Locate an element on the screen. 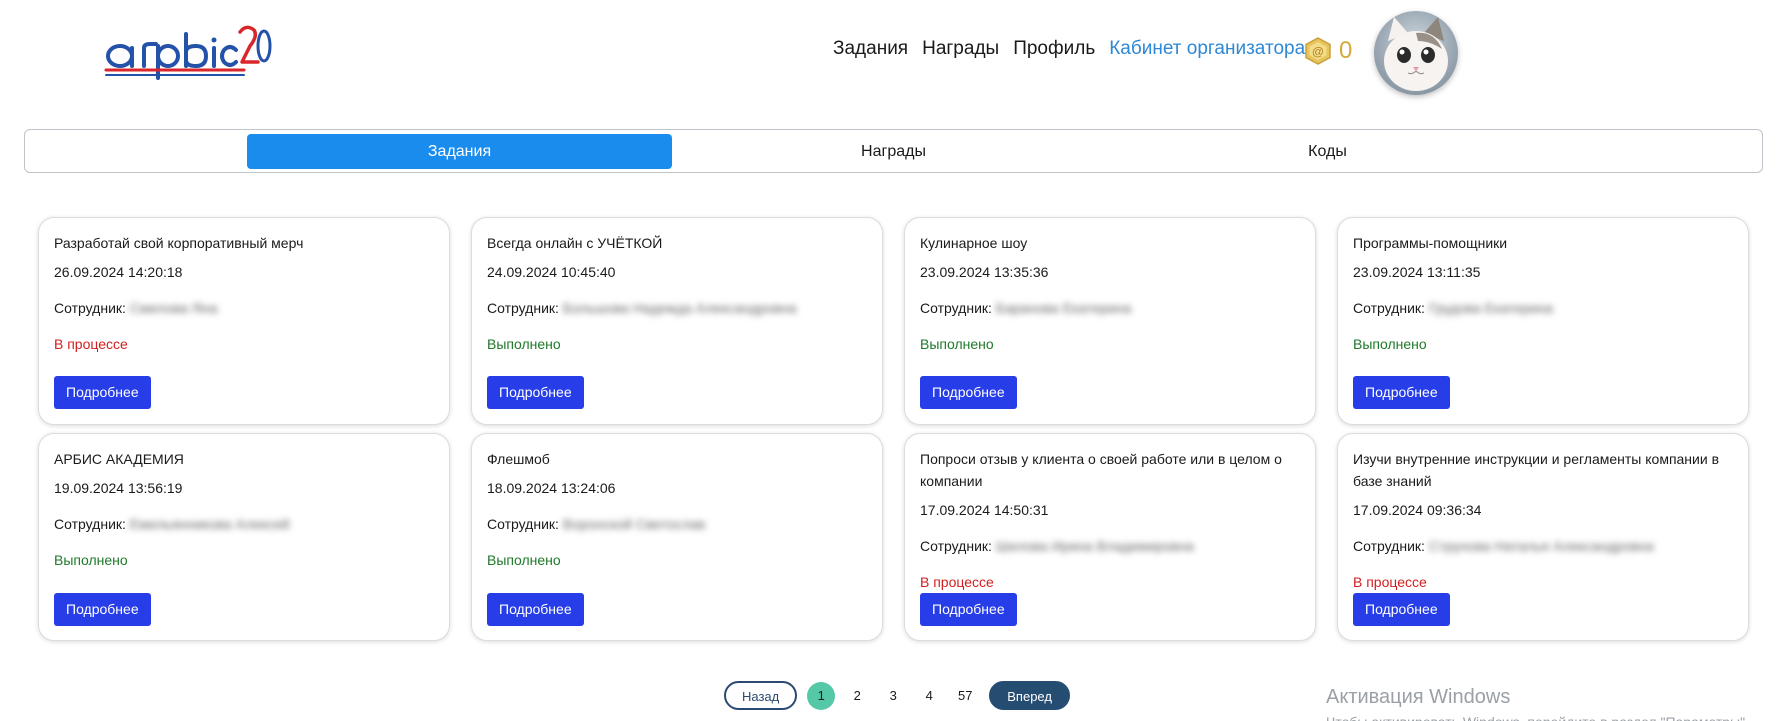 The height and width of the screenshot is (721, 1787). cat-avatar-image is located at coordinates (1416, 53).